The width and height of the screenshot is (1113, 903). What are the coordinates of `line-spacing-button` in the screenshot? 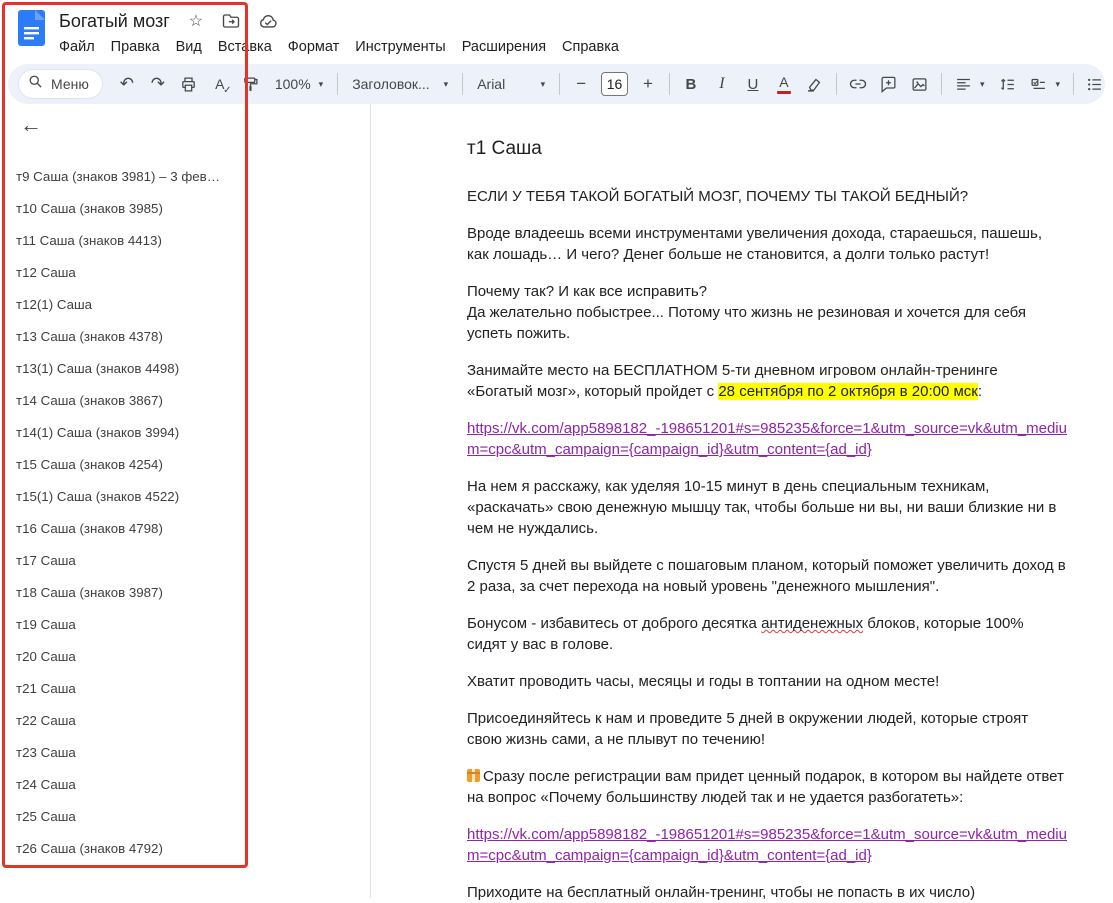 It's located at (1007, 84).